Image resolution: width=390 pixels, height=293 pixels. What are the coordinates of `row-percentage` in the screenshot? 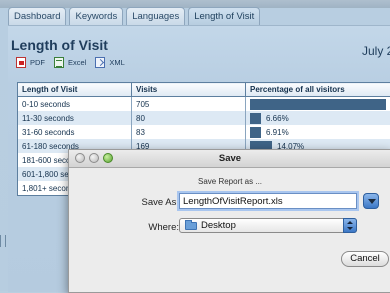 It's located at (318, 104).